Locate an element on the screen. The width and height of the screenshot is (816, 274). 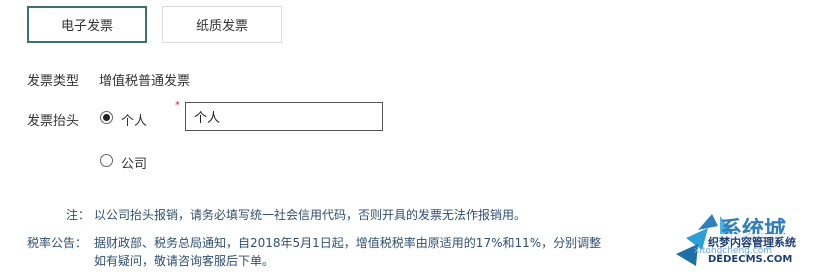
tab-paper-invoice: 纸质发票 is located at coordinates (222, 24).